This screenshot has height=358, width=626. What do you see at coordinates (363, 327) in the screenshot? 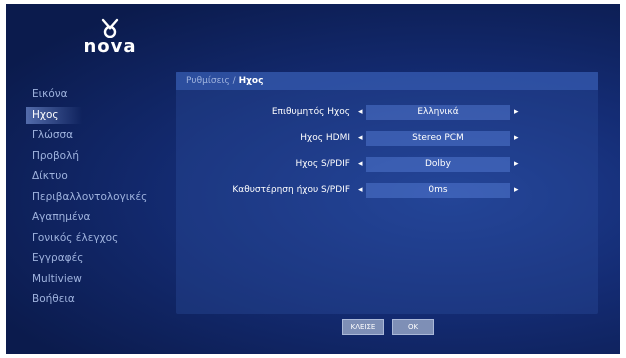
I see `close-button: ΚΛΕΙΣΕ` at bounding box center [363, 327].